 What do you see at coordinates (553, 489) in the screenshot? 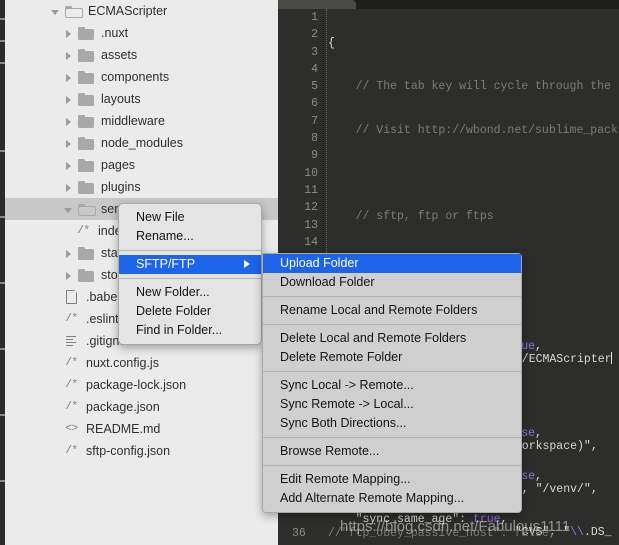
I see `code-line-fragment: n", "/venv/",` at bounding box center [553, 489].